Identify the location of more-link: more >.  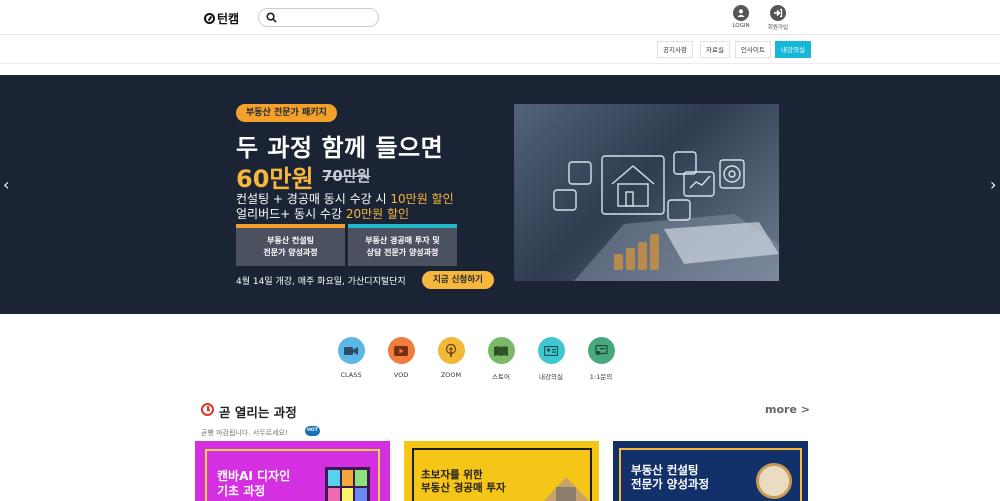
(787, 409).